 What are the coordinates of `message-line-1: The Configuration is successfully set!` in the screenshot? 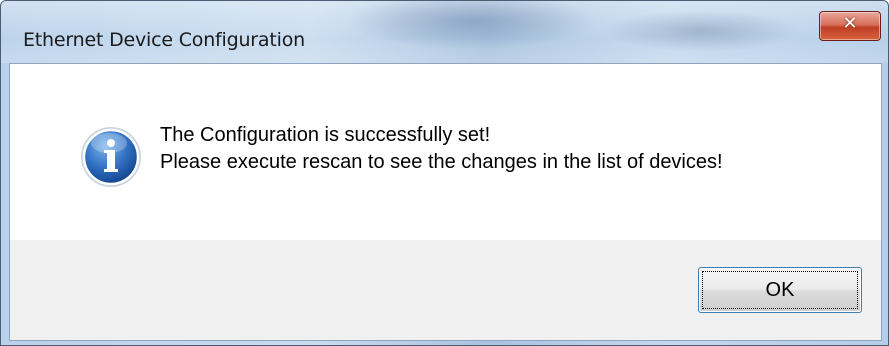 It's located at (325, 135).